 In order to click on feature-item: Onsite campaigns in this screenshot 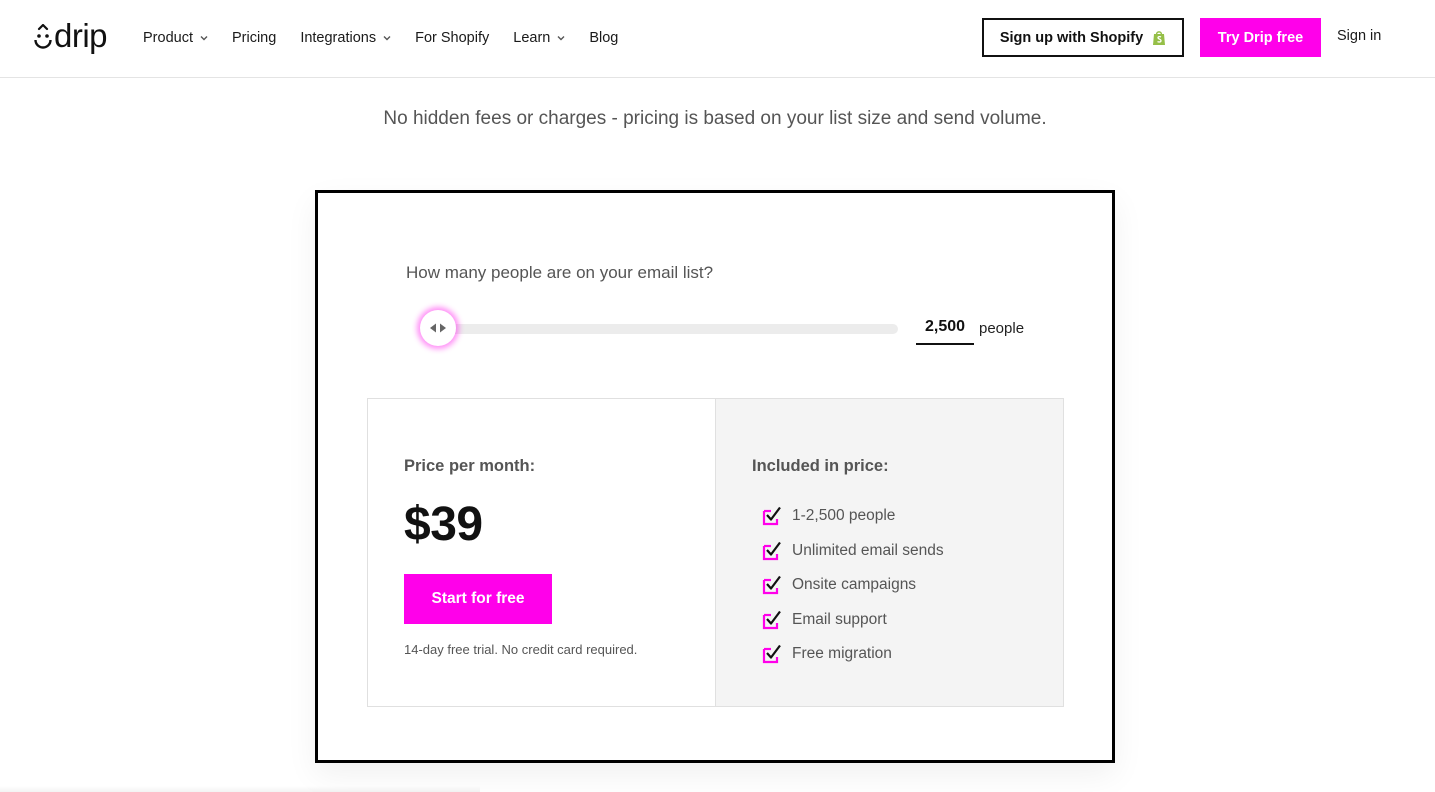, I will do `click(853, 585)`.